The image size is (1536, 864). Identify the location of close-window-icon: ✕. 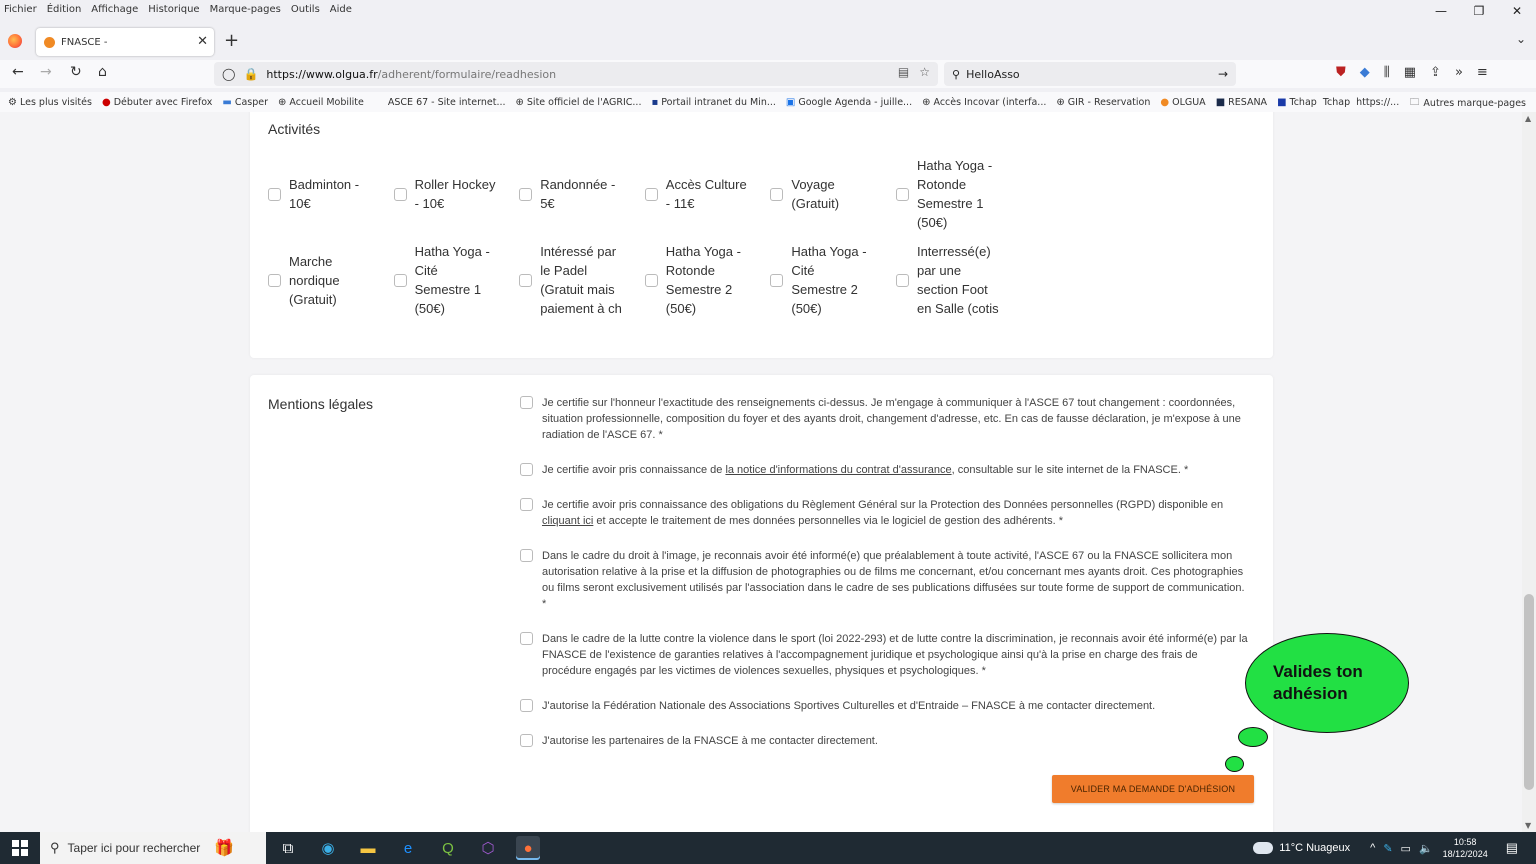
(1517, 11).